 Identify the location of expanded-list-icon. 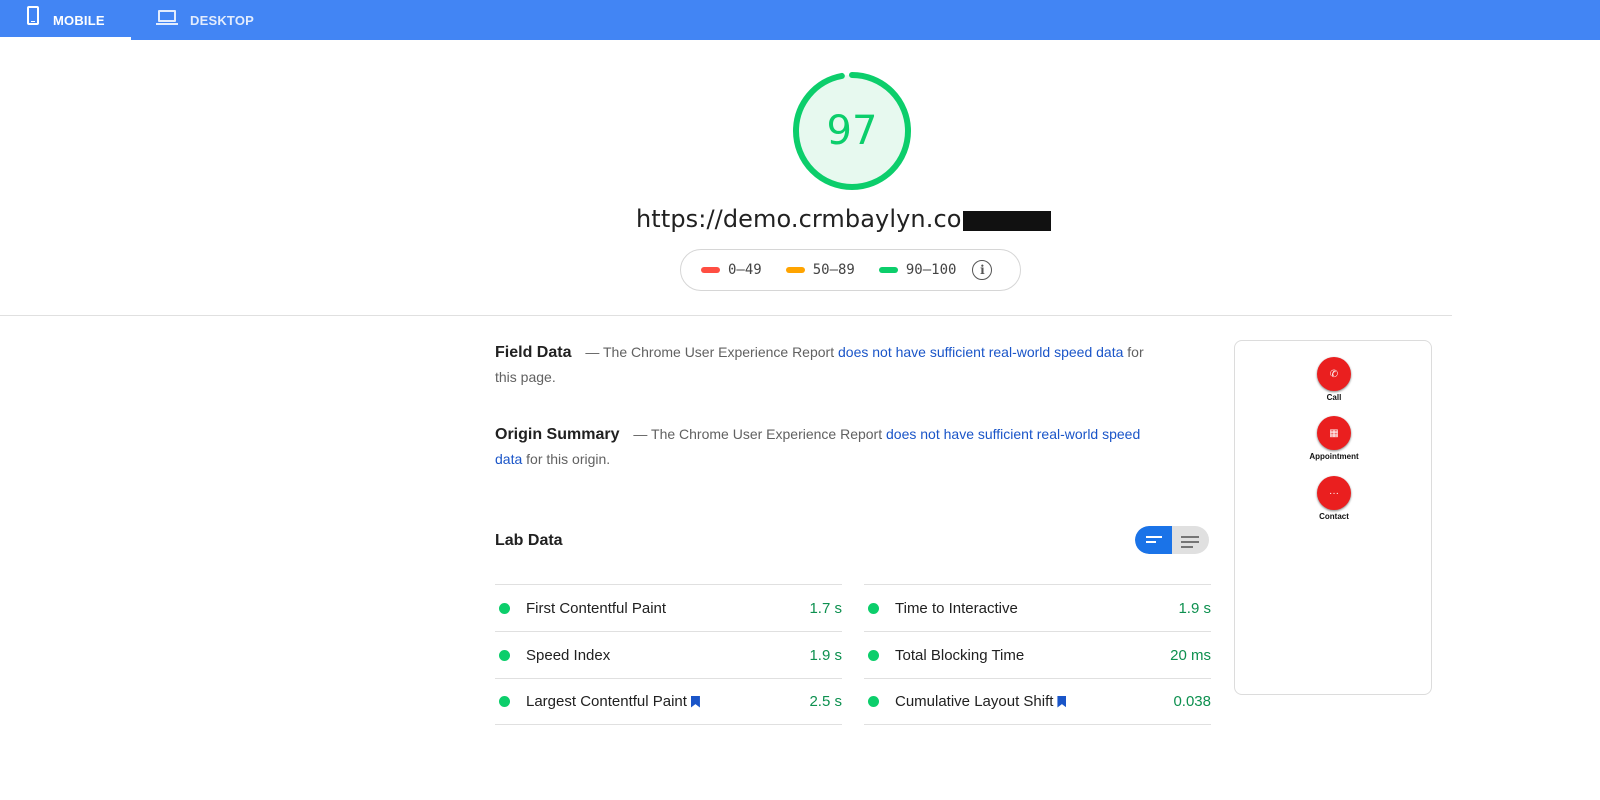
(1190, 543).